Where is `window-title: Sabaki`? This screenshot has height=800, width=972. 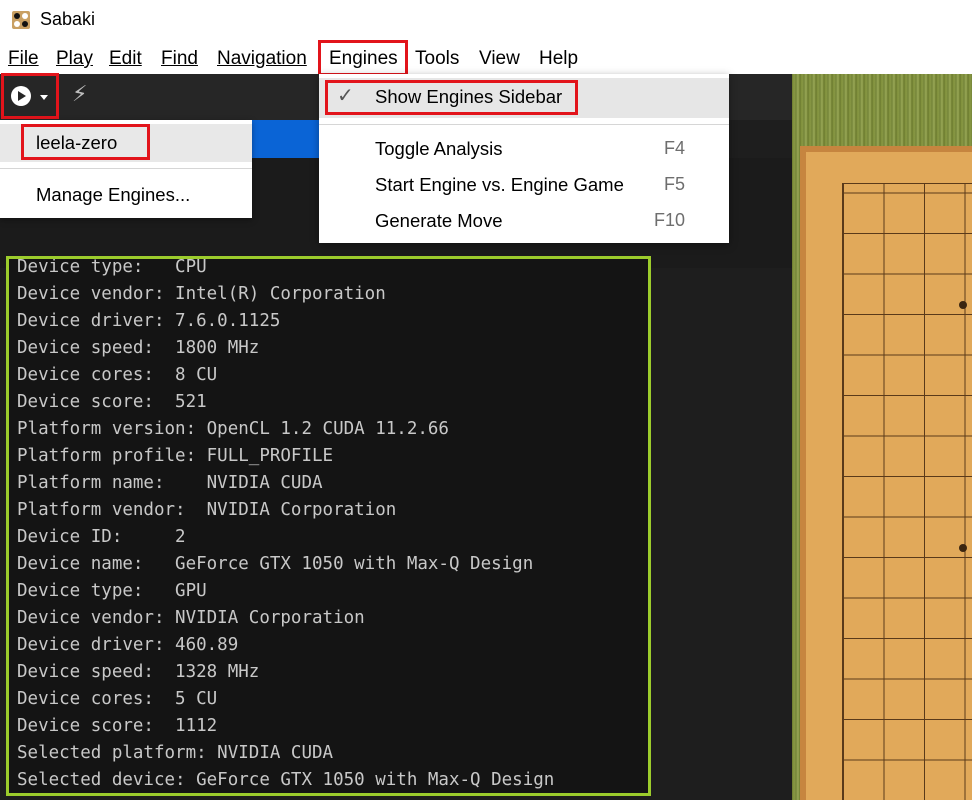
window-title: Sabaki is located at coordinates (68, 19).